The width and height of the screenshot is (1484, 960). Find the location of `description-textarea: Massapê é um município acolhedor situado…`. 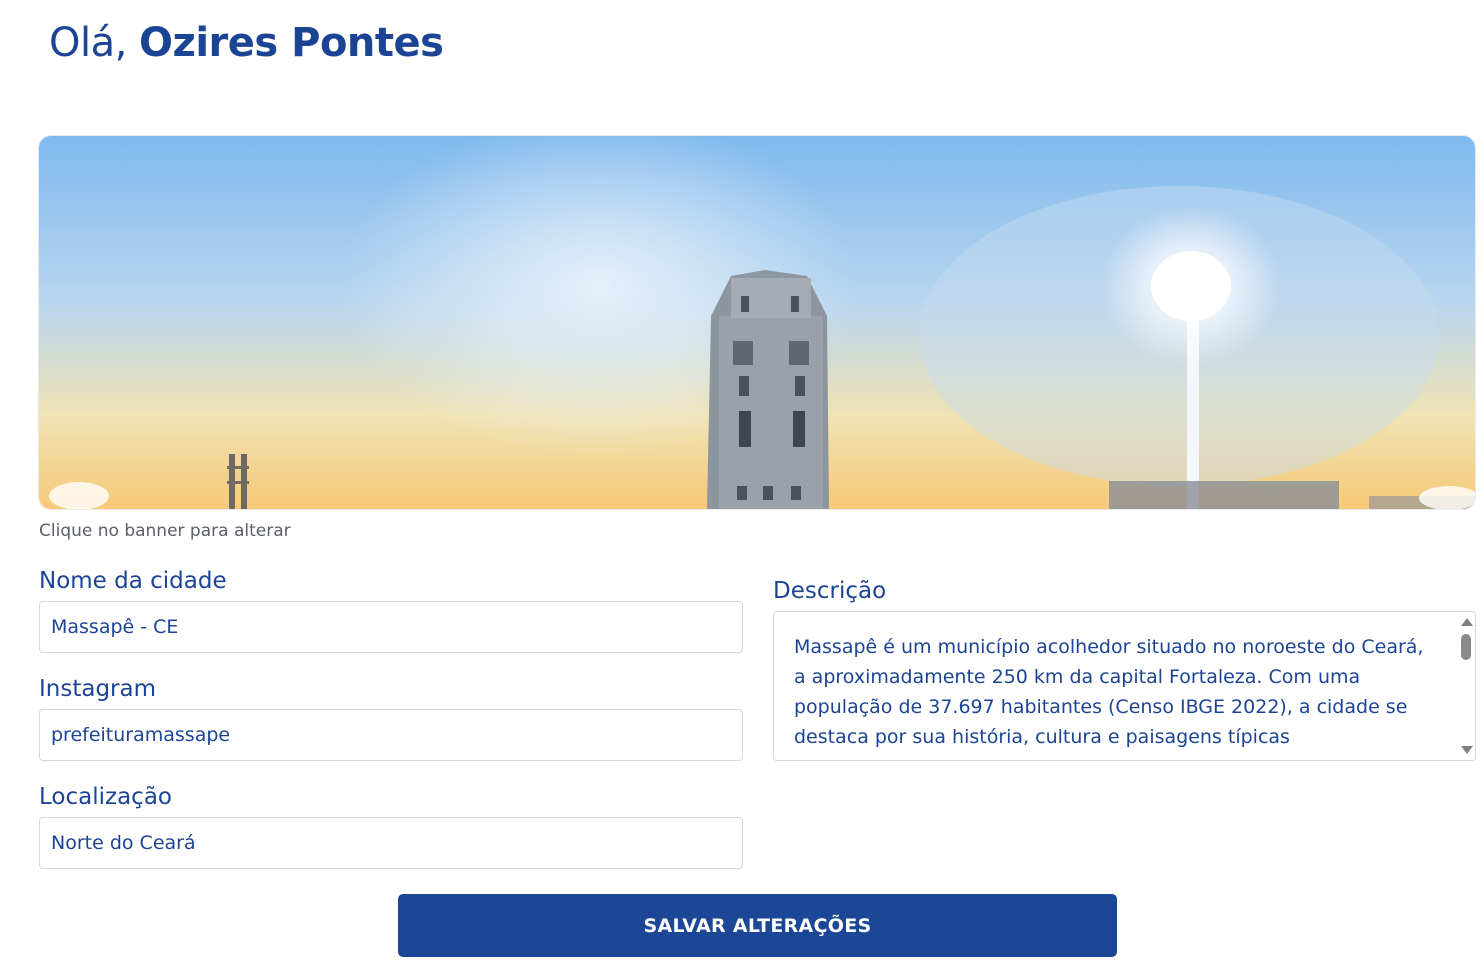

description-textarea: Massapê é um município acolhedor situado… is located at coordinates (1124, 686).